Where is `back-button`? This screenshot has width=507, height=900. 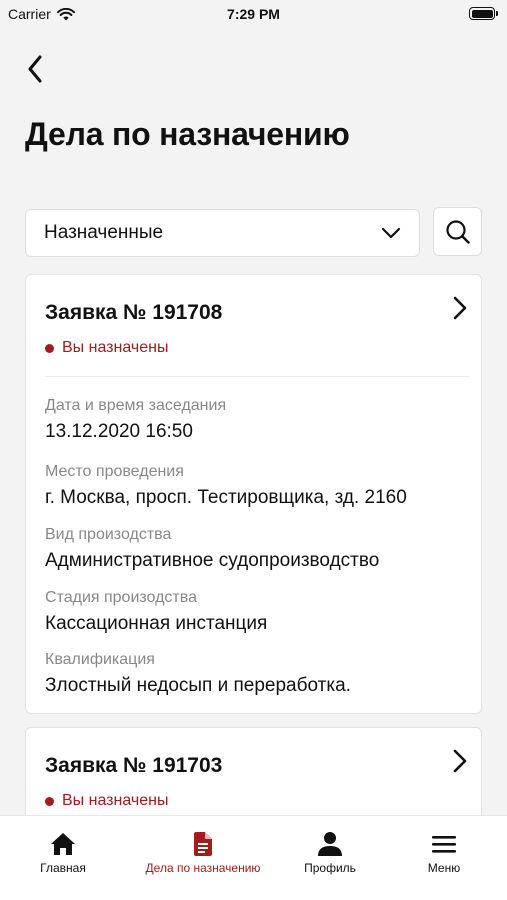 back-button is located at coordinates (35, 69).